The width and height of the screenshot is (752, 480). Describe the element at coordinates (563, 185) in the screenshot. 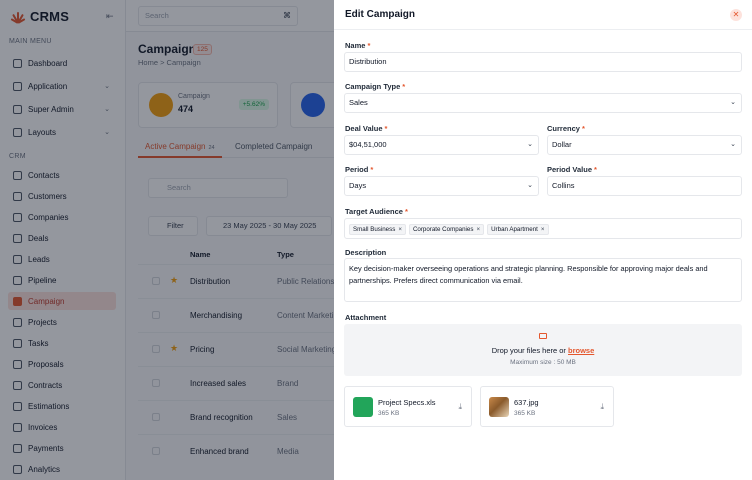

I see `period-value-value: Collins` at that location.